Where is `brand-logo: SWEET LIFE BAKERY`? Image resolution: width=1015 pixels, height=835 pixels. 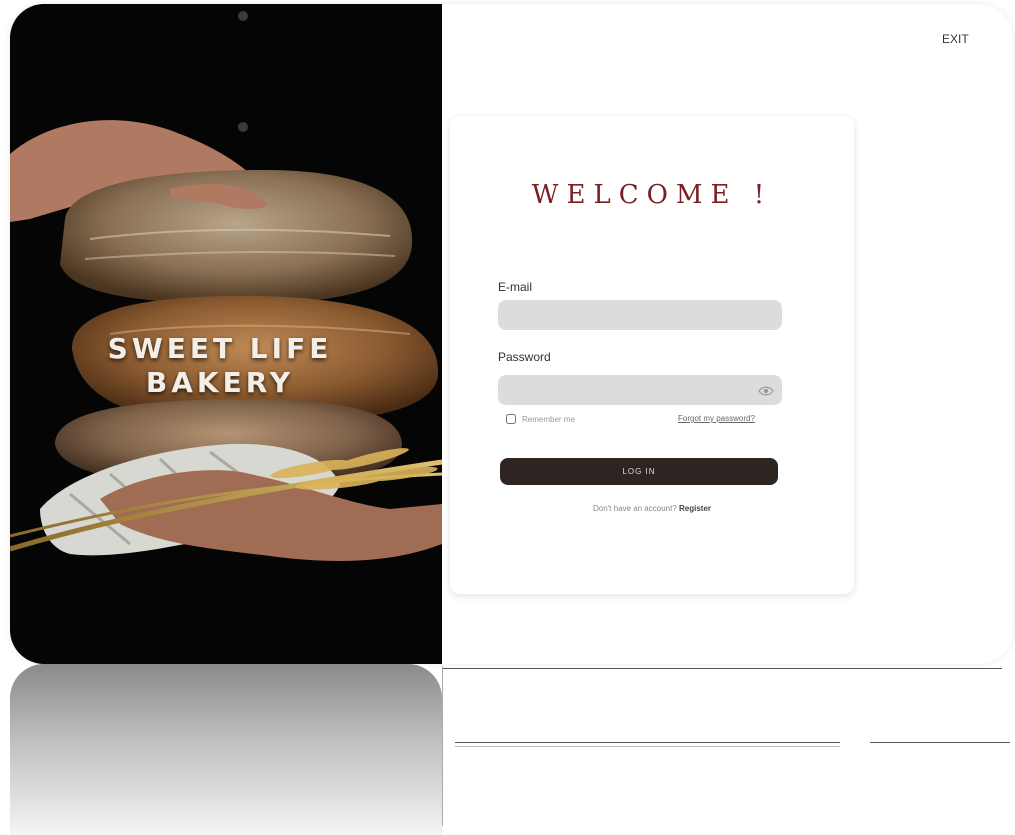
brand-logo: SWEET LIFE BAKERY is located at coordinates (220, 366).